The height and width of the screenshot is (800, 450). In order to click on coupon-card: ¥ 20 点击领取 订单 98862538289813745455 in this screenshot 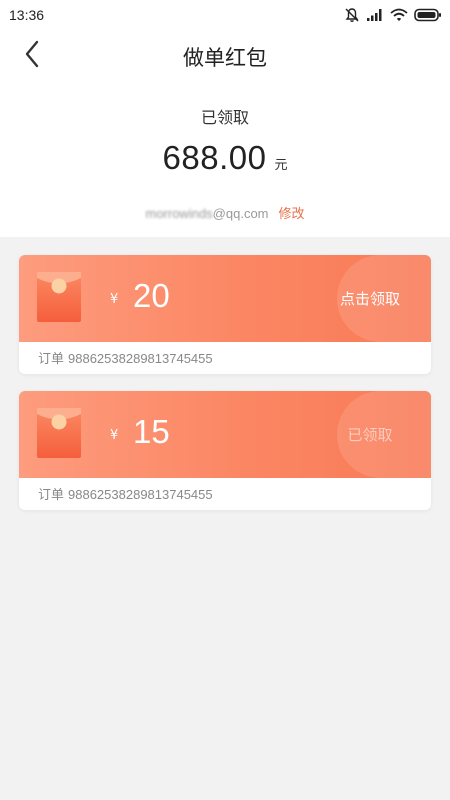, I will do `click(225, 314)`.